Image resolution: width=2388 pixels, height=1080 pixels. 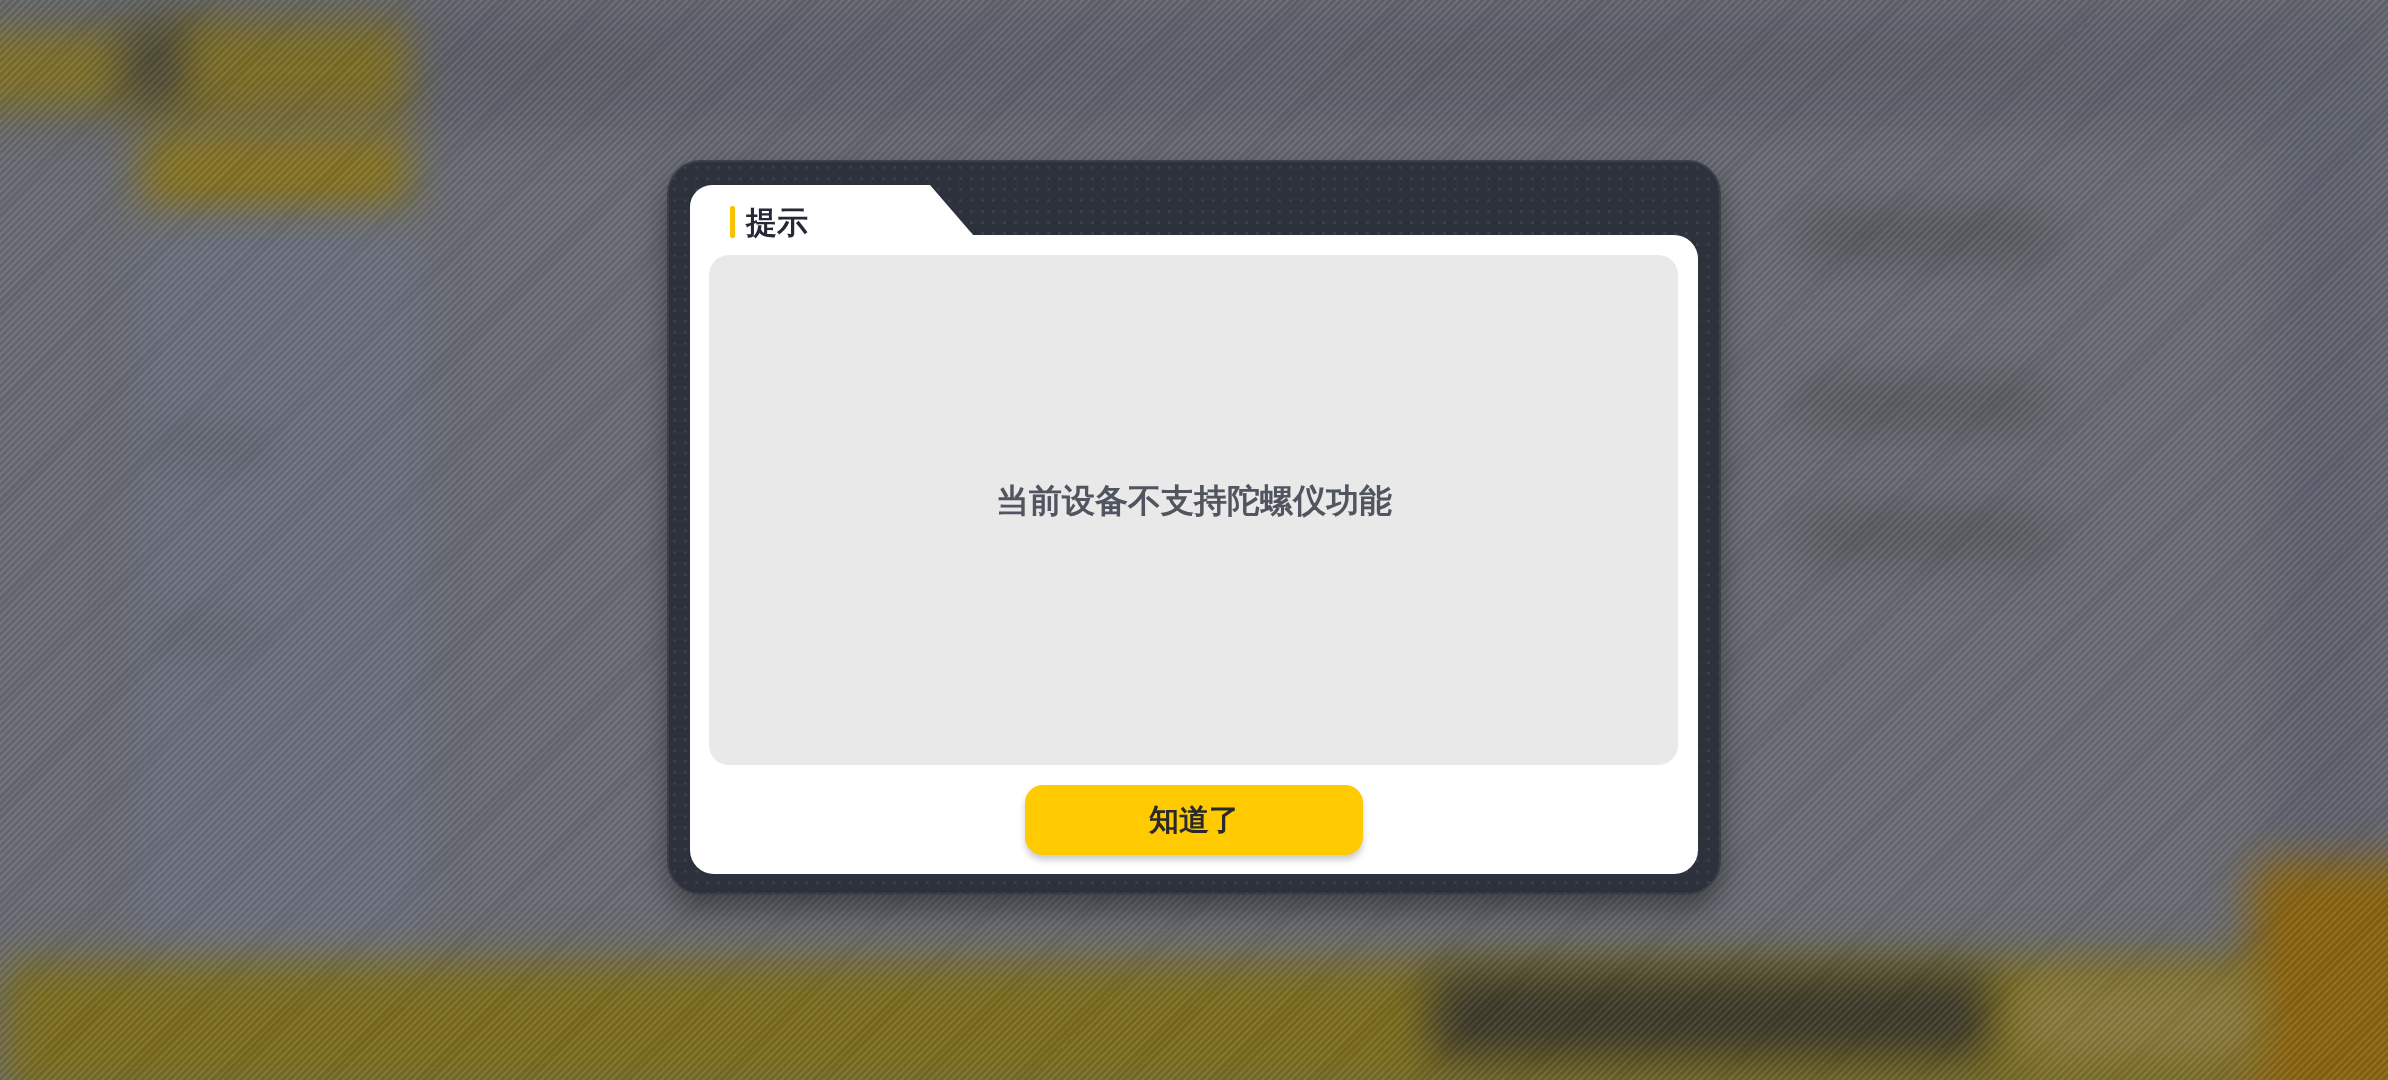 What do you see at coordinates (1193, 501) in the screenshot?
I see `message-text: 当前设备不支持陀螺仪功能` at bounding box center [1193, 501].